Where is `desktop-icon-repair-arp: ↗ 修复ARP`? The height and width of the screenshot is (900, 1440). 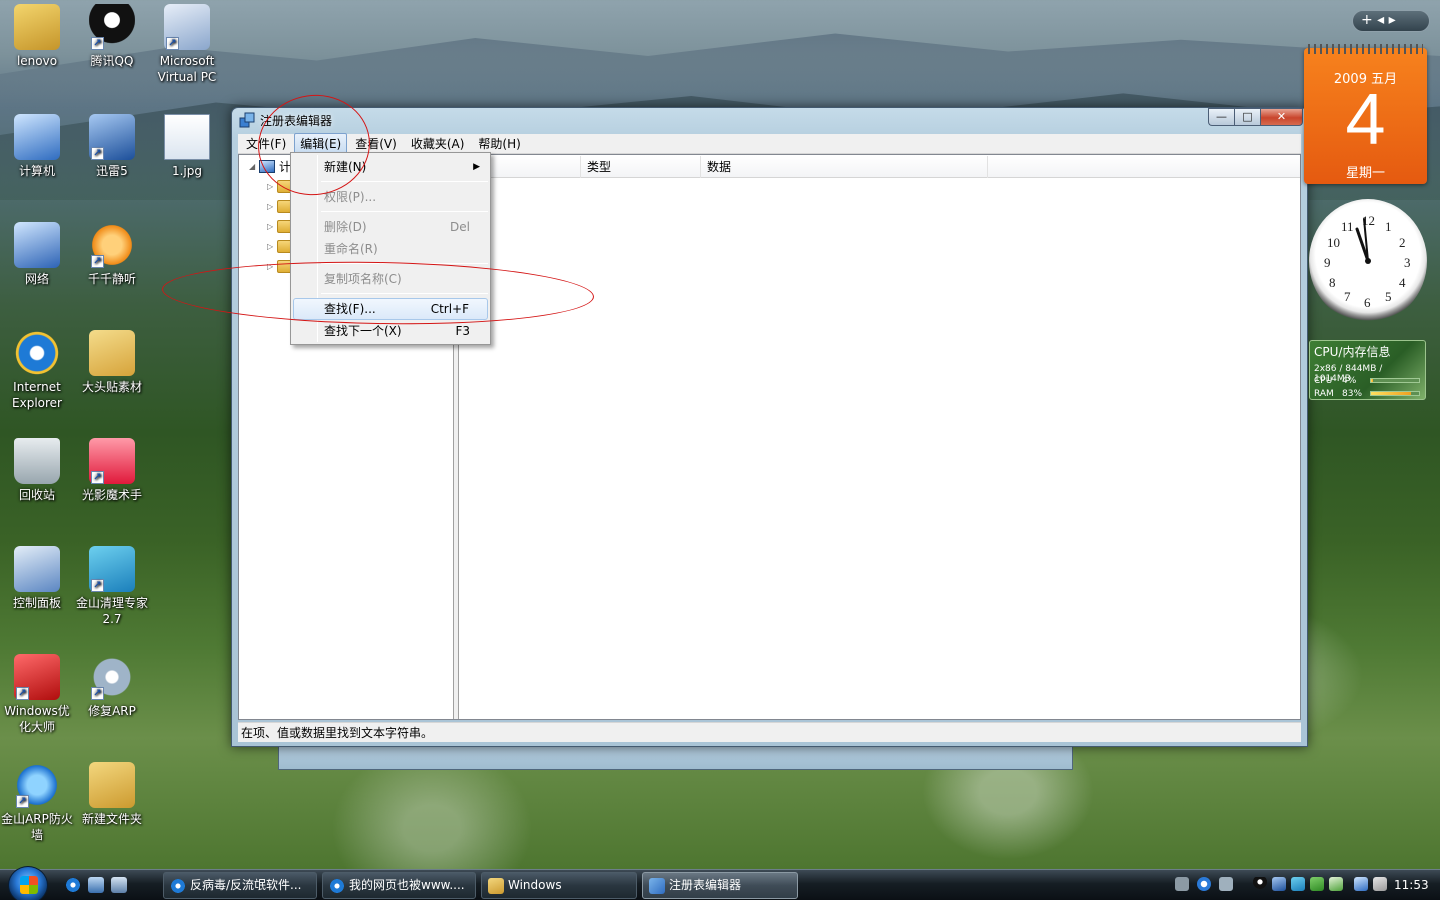
desktop-icon-repair-arp: ↗ 修复ARP is located at coordinates (112, 686).